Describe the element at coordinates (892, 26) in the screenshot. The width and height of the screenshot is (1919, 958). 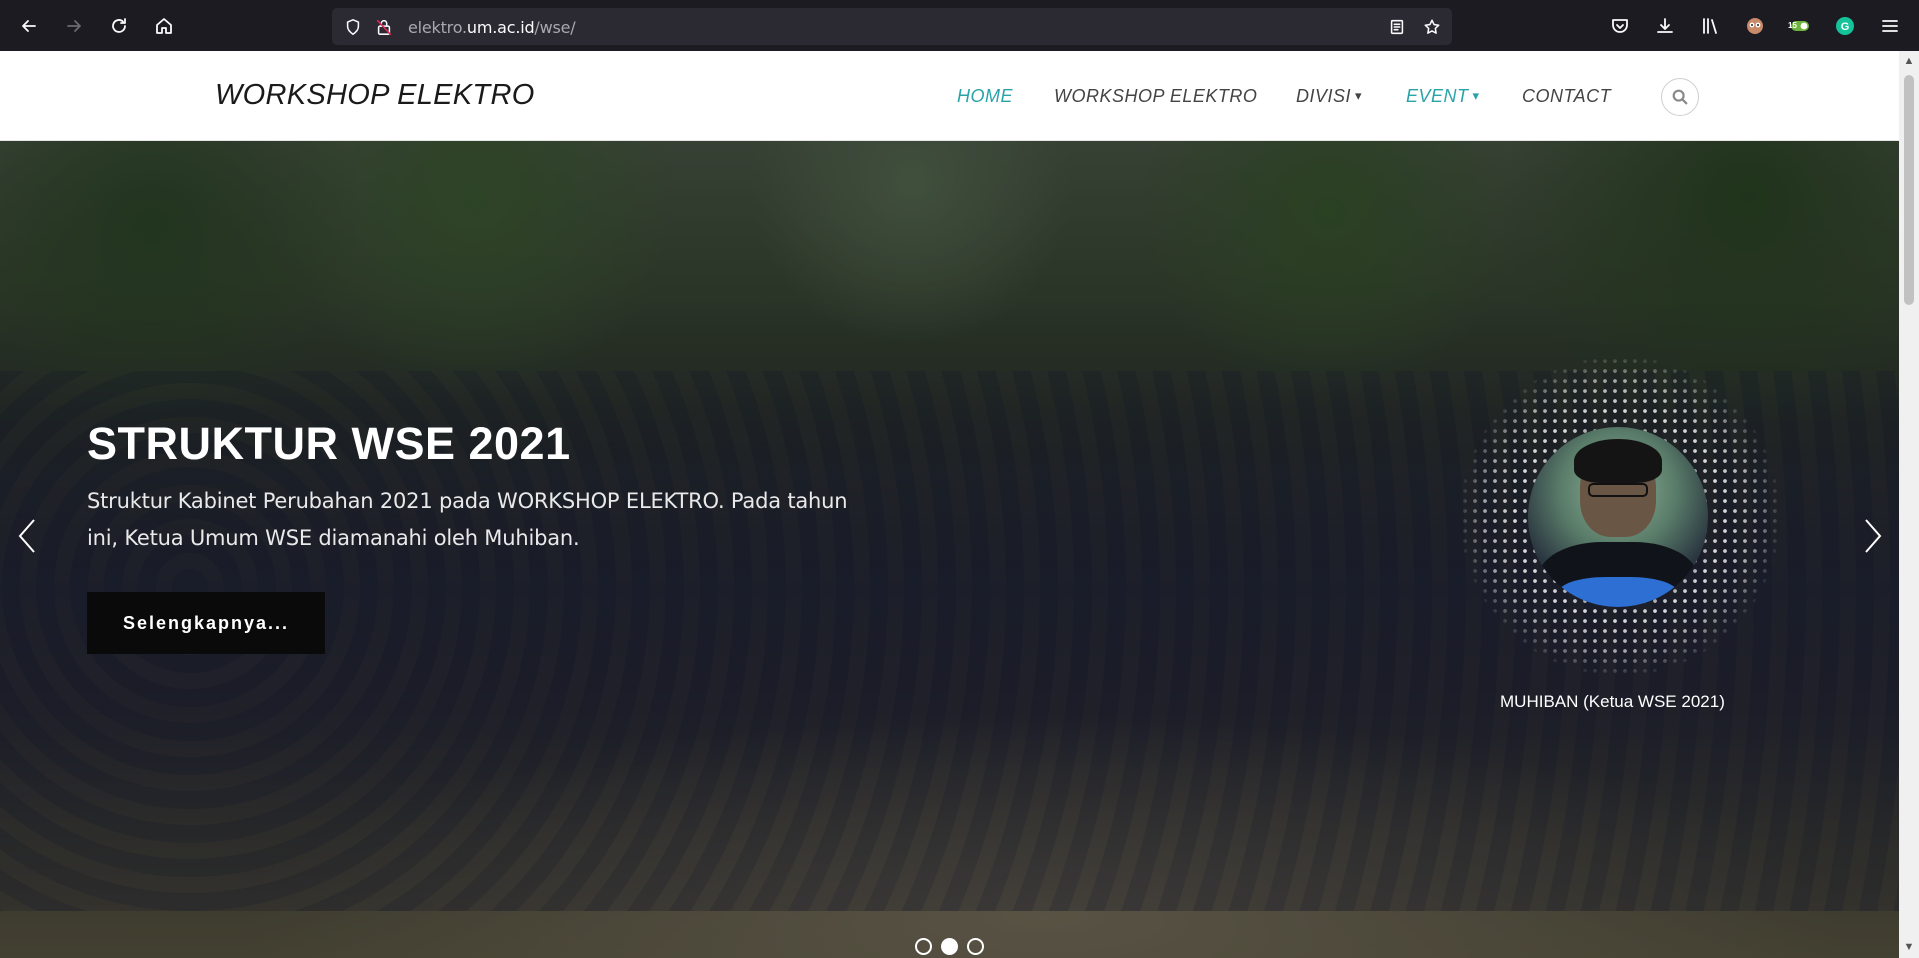
I see `url-bar: elektro.um.ac.id/wse/` at that location.